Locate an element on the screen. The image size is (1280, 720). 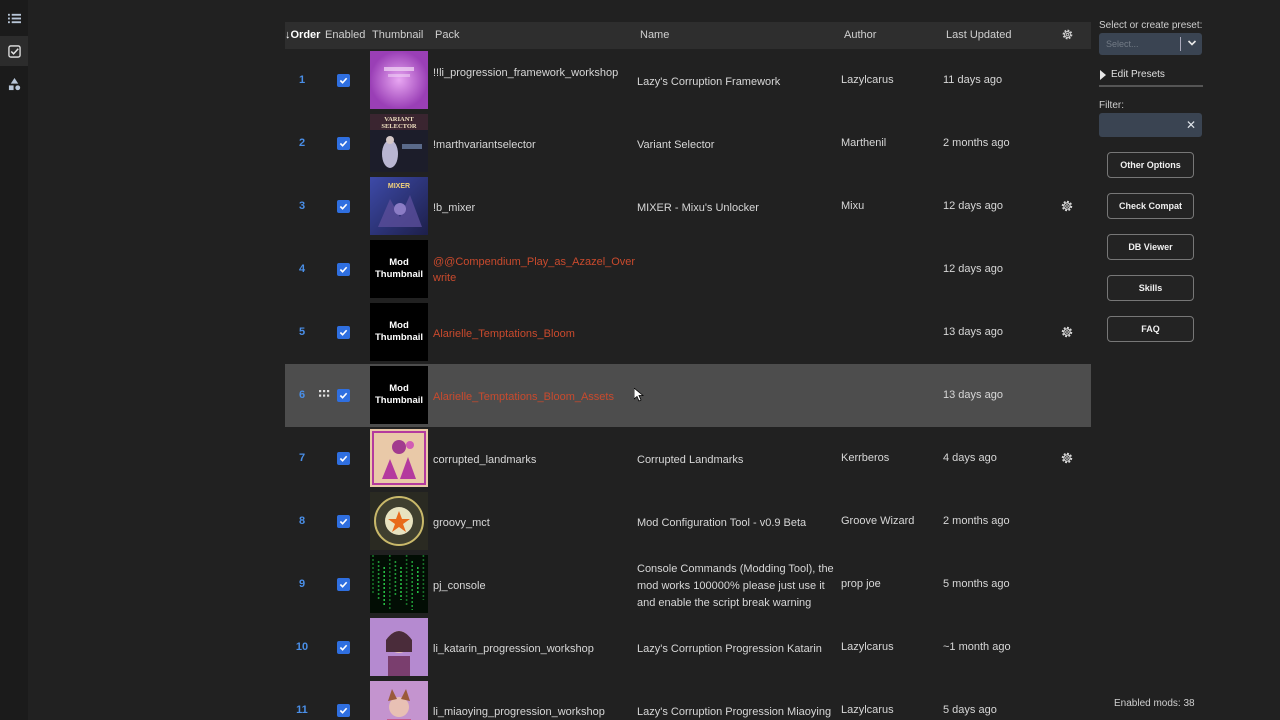
faq-button: FAQ is located at coordinates (1150, 329).